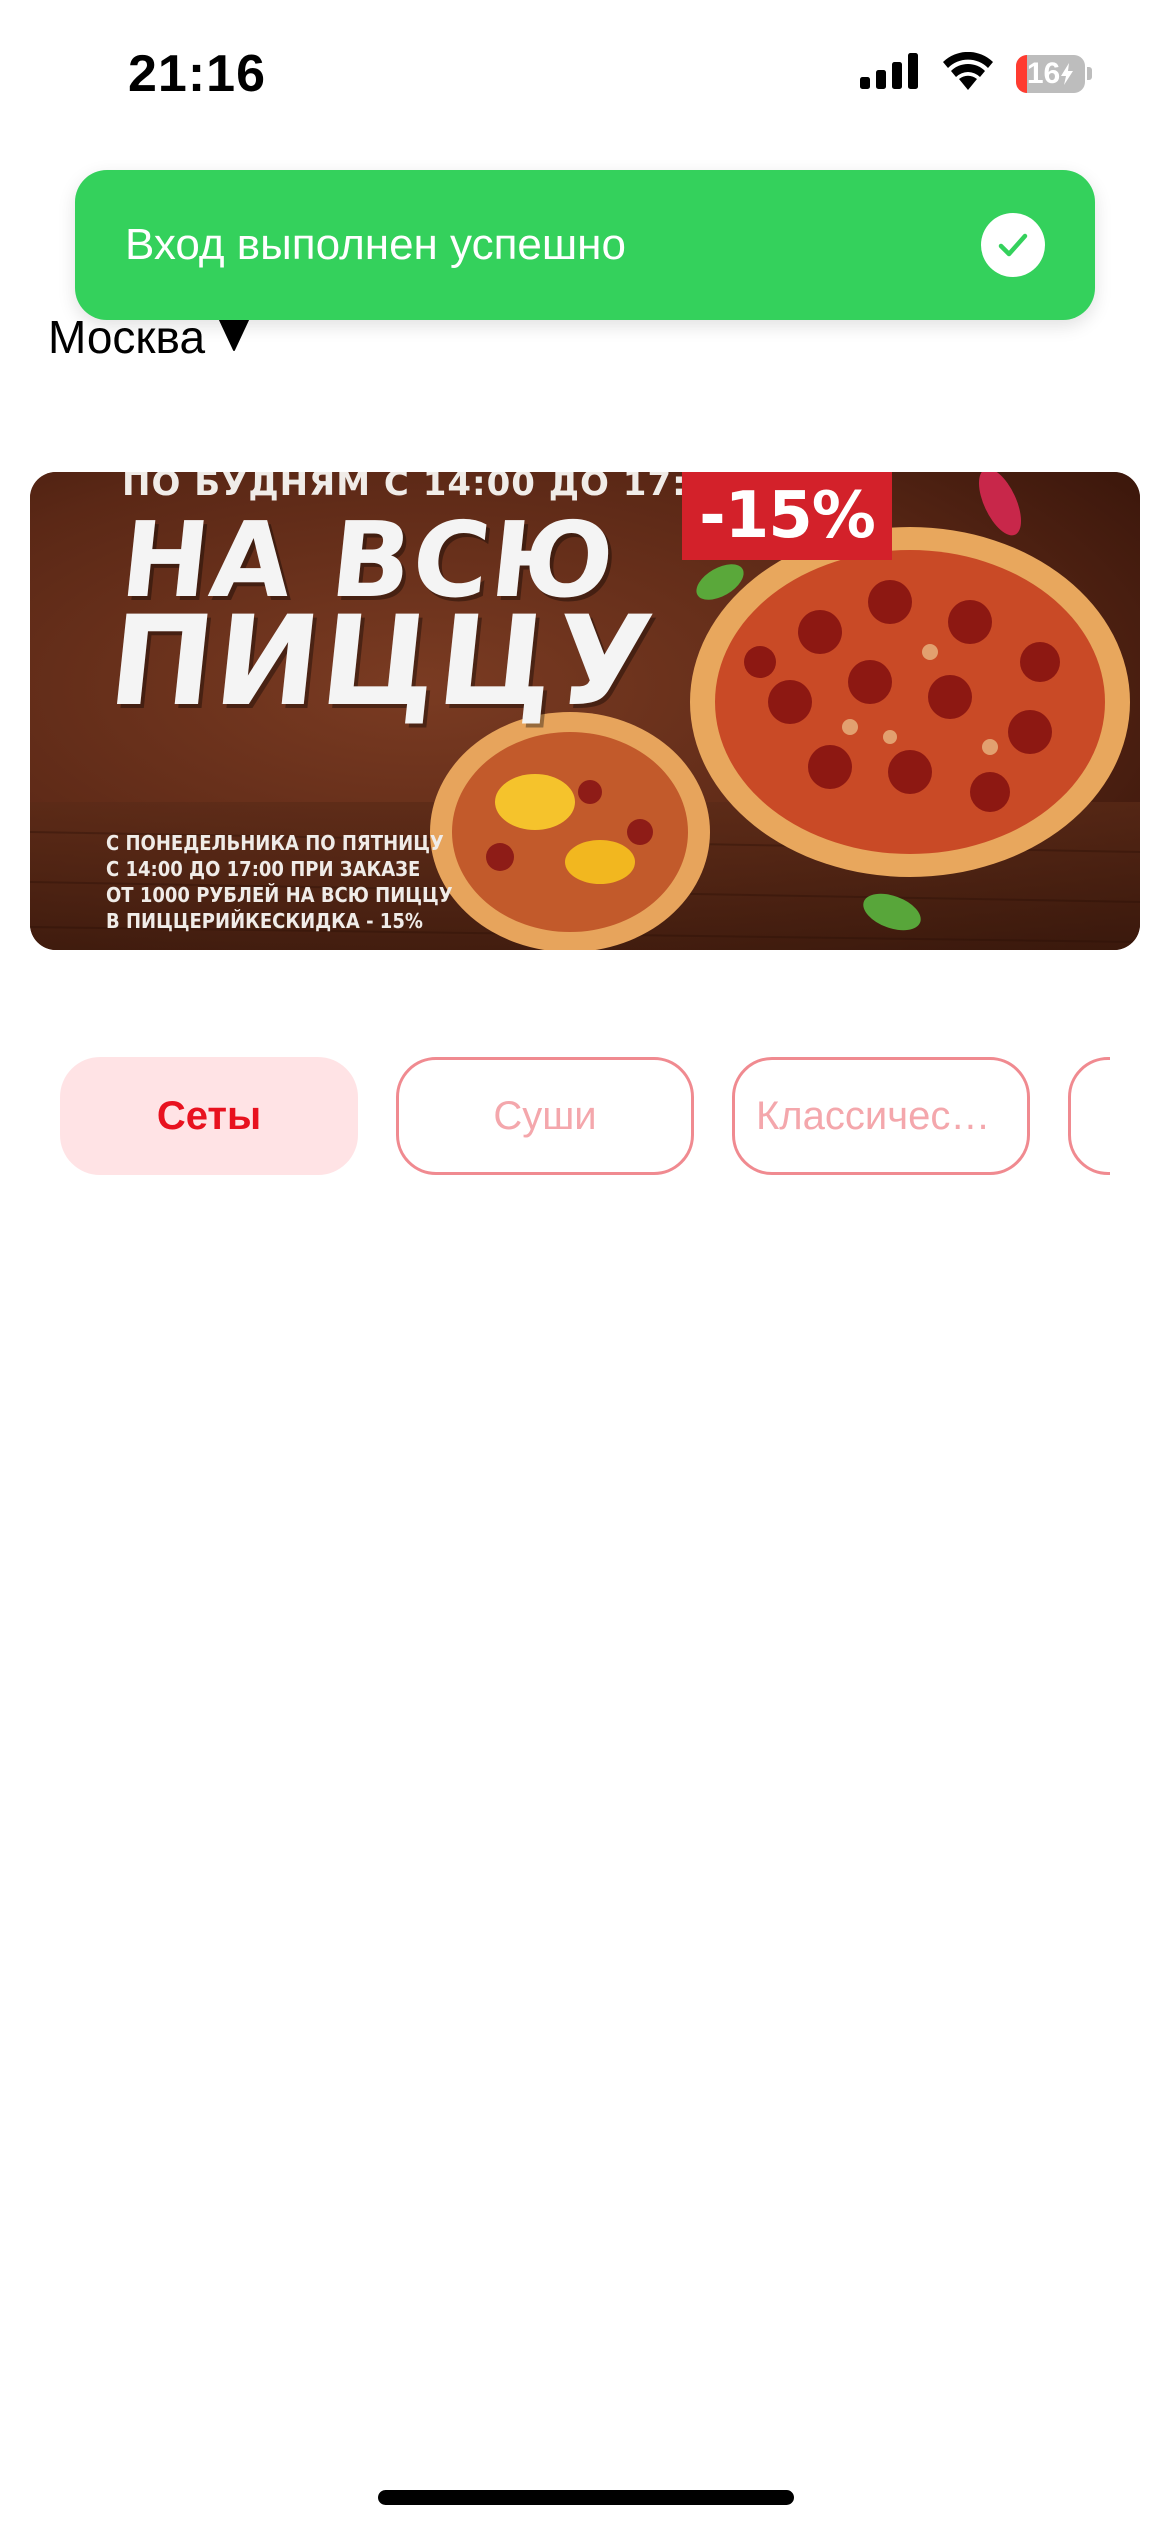 This screenshot has height=2532, width=1170. Describe the element at coordinates (1013, 245) in the screenshot. I see `check-circle-icon` at that location.